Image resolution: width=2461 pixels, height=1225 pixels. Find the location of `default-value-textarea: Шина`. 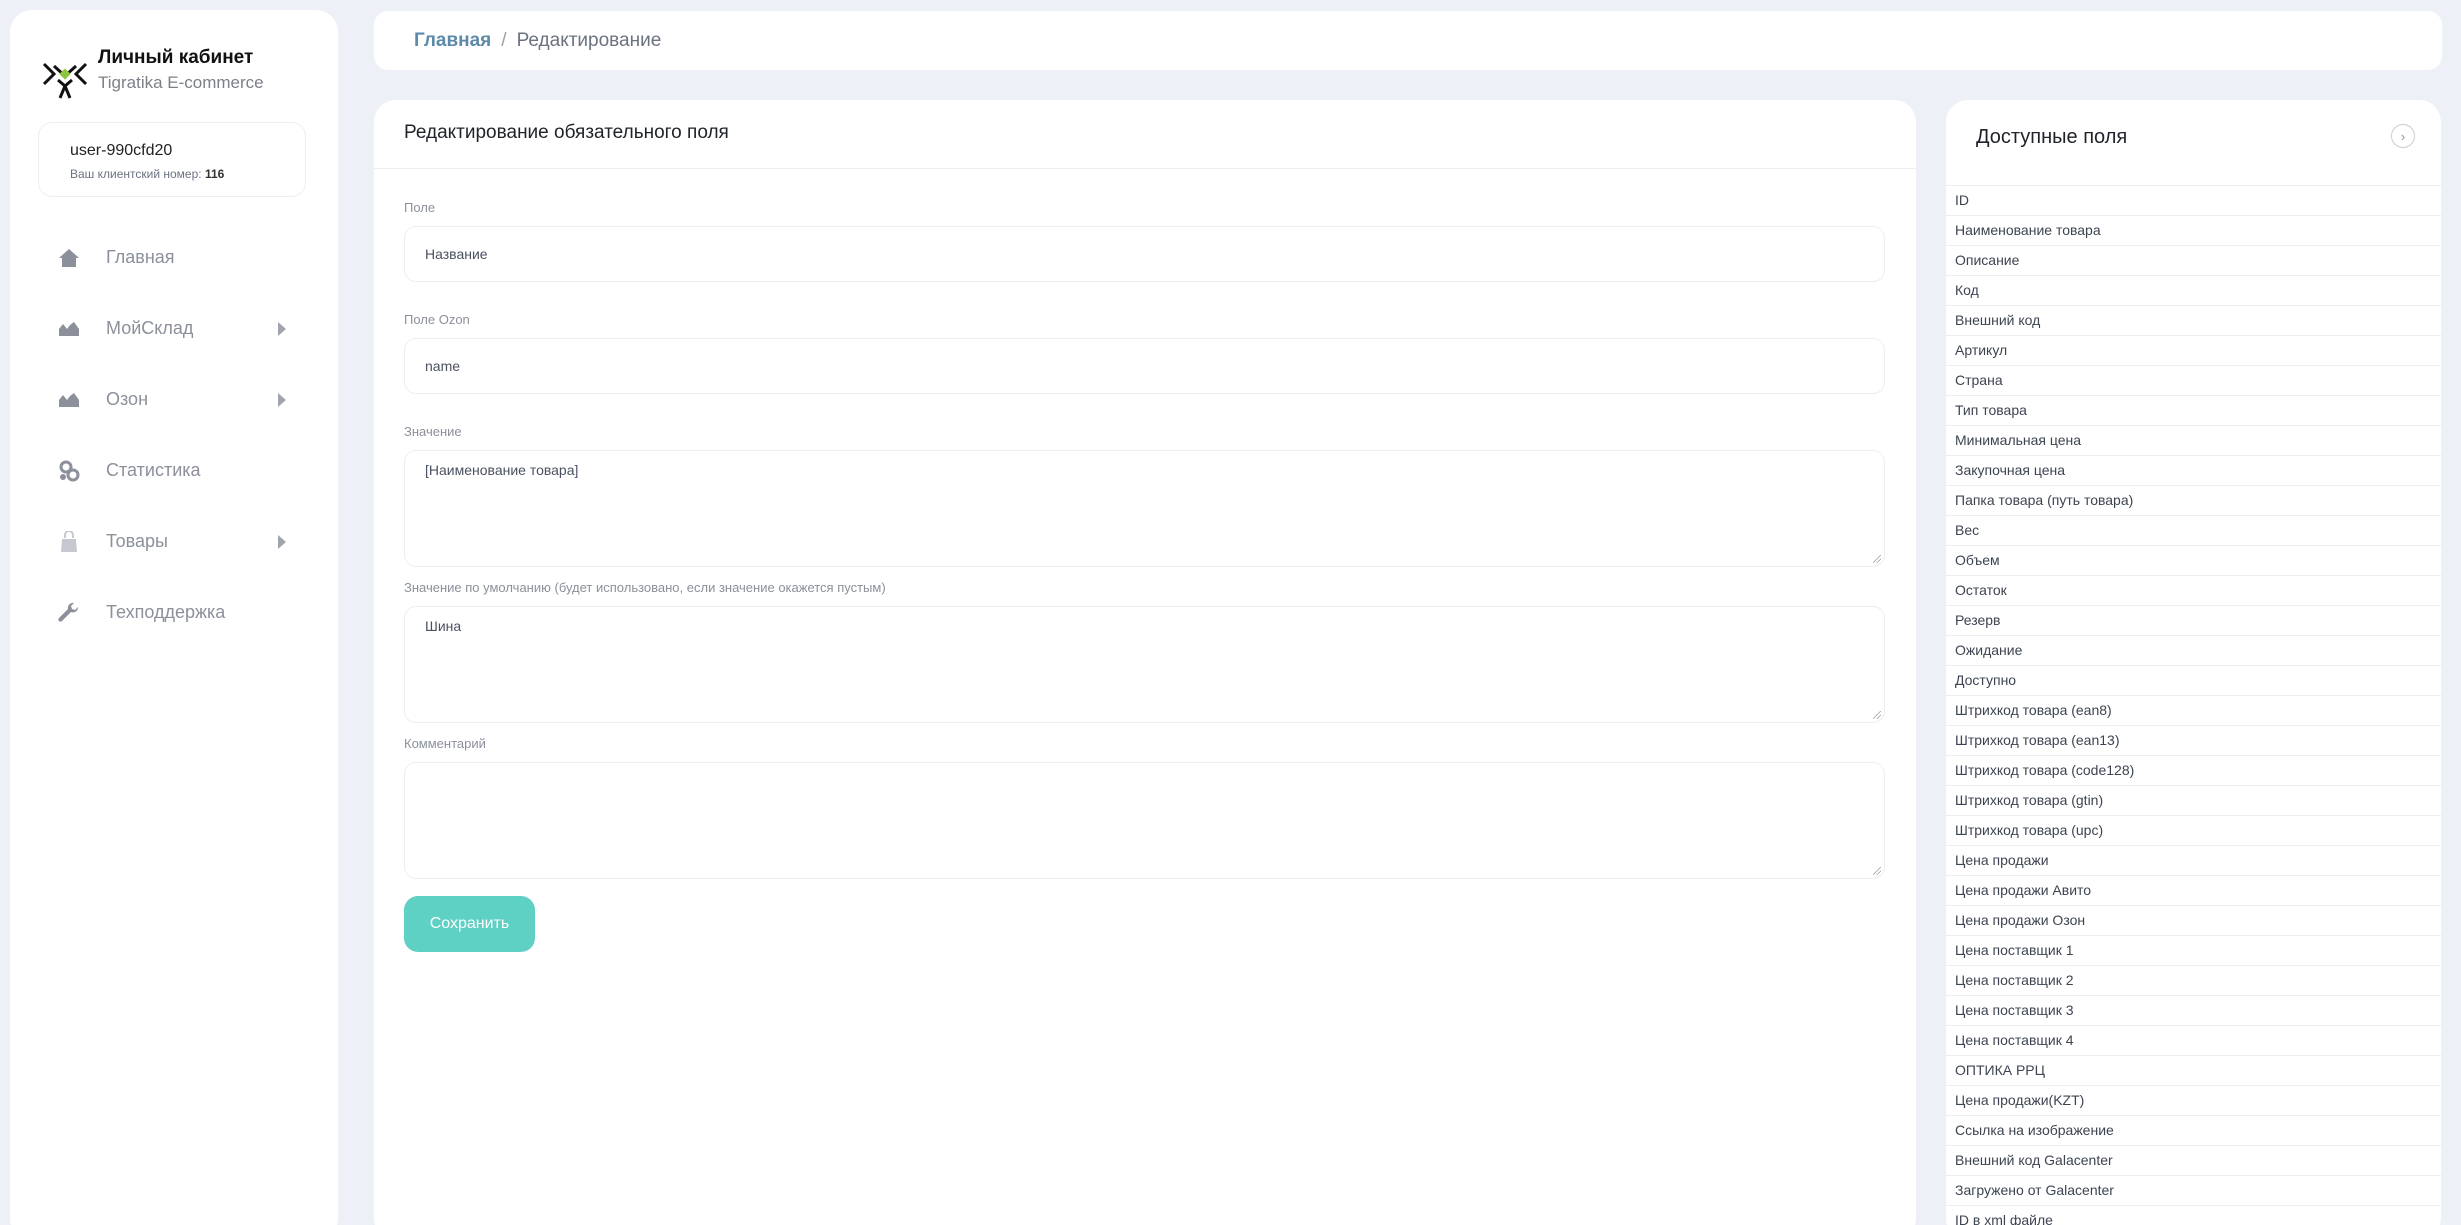

default-value-textarea: Шина is located at coordinates (1144, 664).